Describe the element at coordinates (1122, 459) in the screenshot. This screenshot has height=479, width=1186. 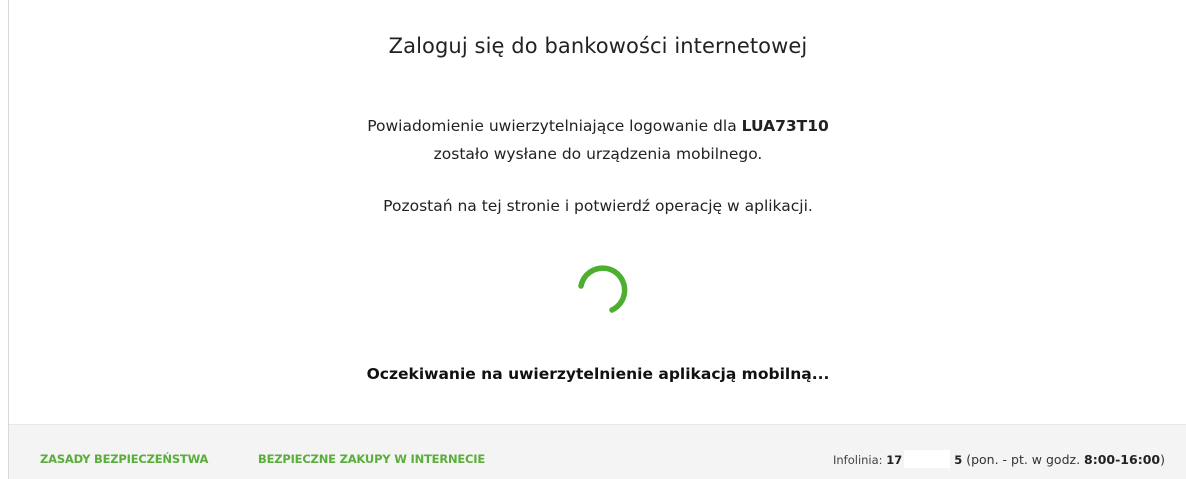
I see `hotline-hours: 8:00-16:00` at that location.